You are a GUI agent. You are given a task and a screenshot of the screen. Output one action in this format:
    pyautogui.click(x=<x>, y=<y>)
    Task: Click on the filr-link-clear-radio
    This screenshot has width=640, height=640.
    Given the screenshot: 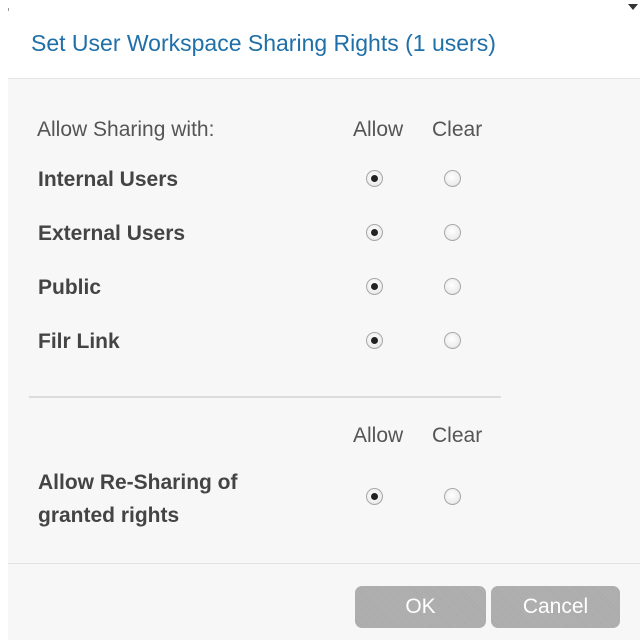 What is the action you would take?
    pyautogui.click(x=452, y=340)
    